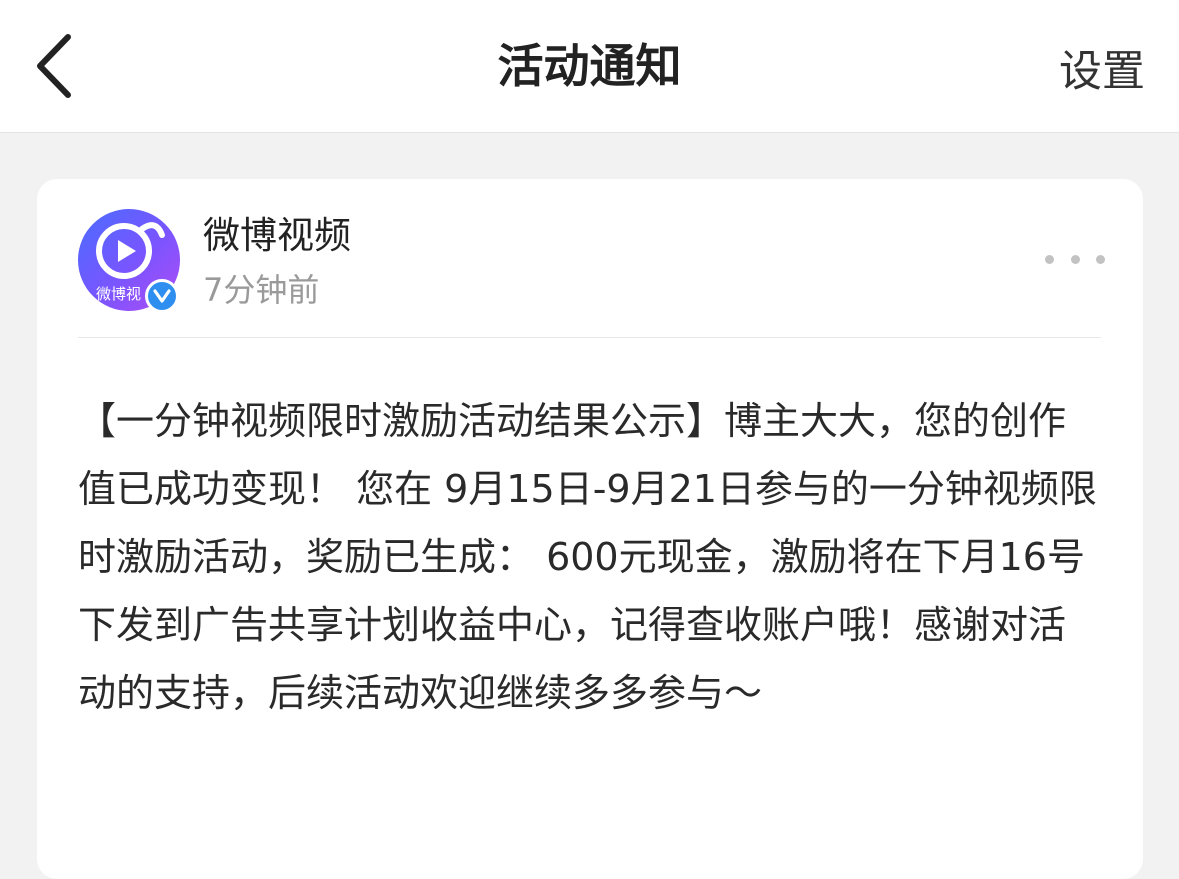 Image resolution: width=1179 pixels, height=879 pixels. What do you see at coordinates (119, 294) in the screenshot?
I see `avatar-logo-text: 微博视` at bounding box center [119, 294].